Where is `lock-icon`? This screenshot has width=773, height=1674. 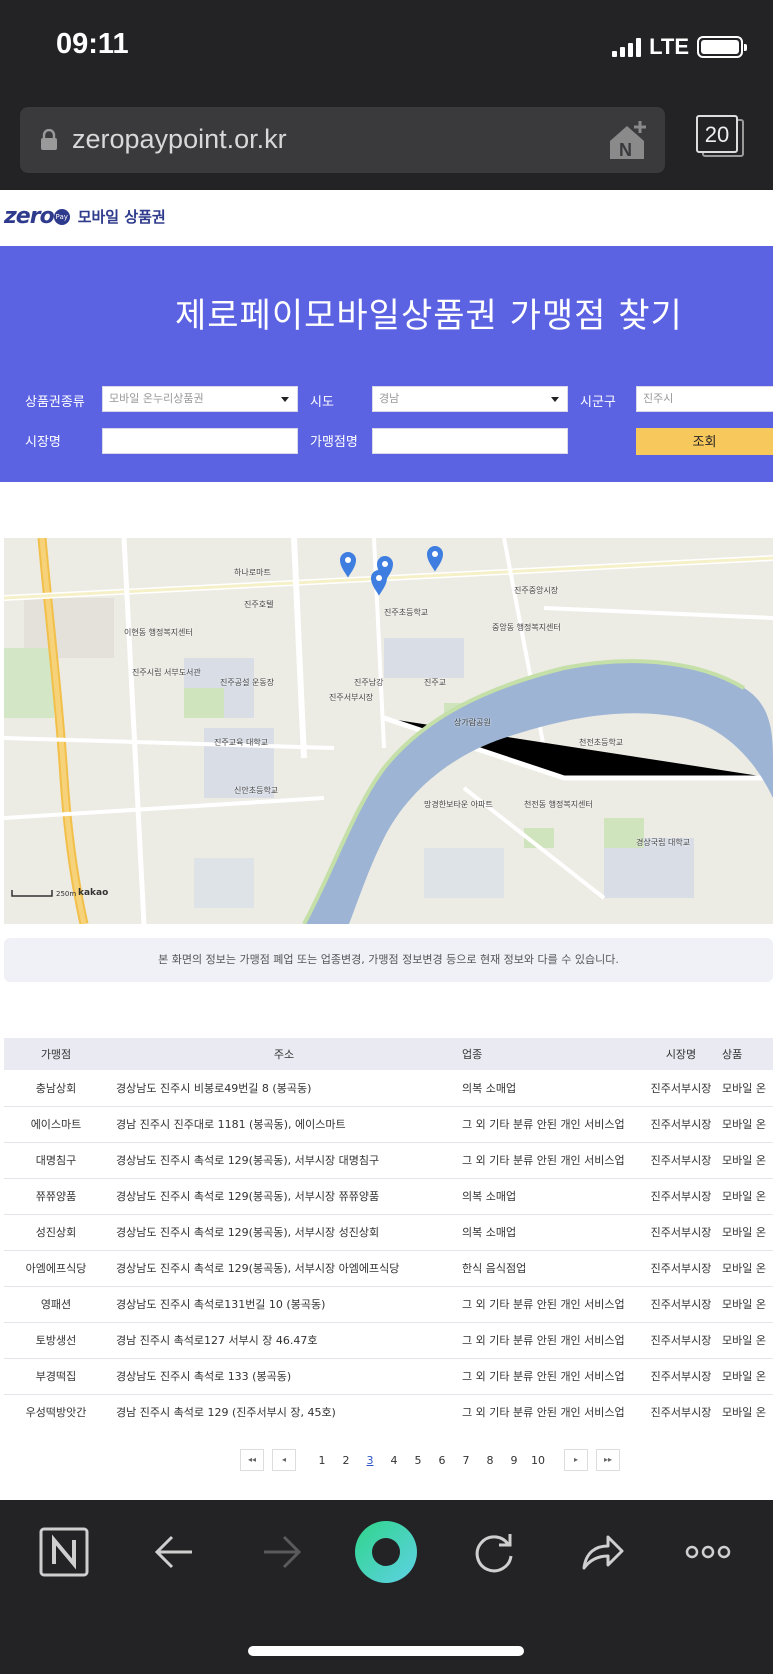
lock-icon is located at coordinates (49, 139).